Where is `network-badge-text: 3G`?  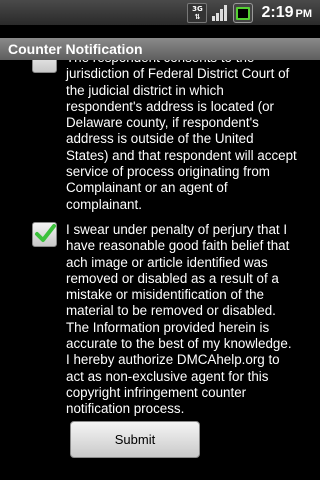
network-badge-text: 3G is located at coordinates (197, 9).